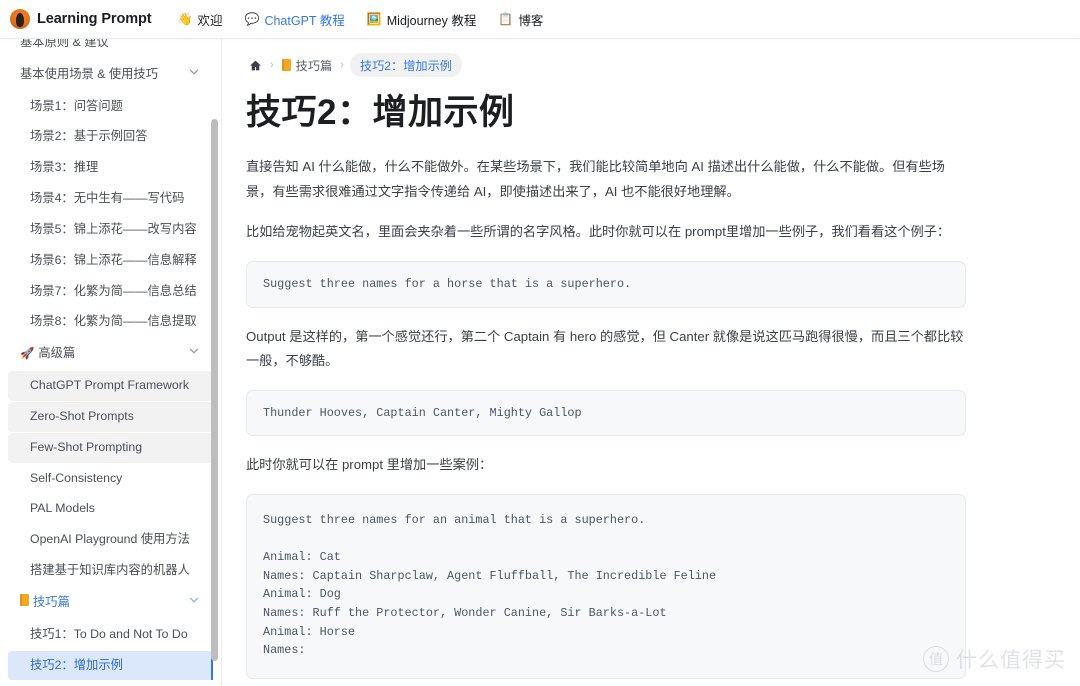 The width and height of the screenshot is (1080, 686). Describe the element at coordinates (89, 73) in the screenshot. I see `sidebar-item-label: 基本使用场景 & 使用技巧` at that location.